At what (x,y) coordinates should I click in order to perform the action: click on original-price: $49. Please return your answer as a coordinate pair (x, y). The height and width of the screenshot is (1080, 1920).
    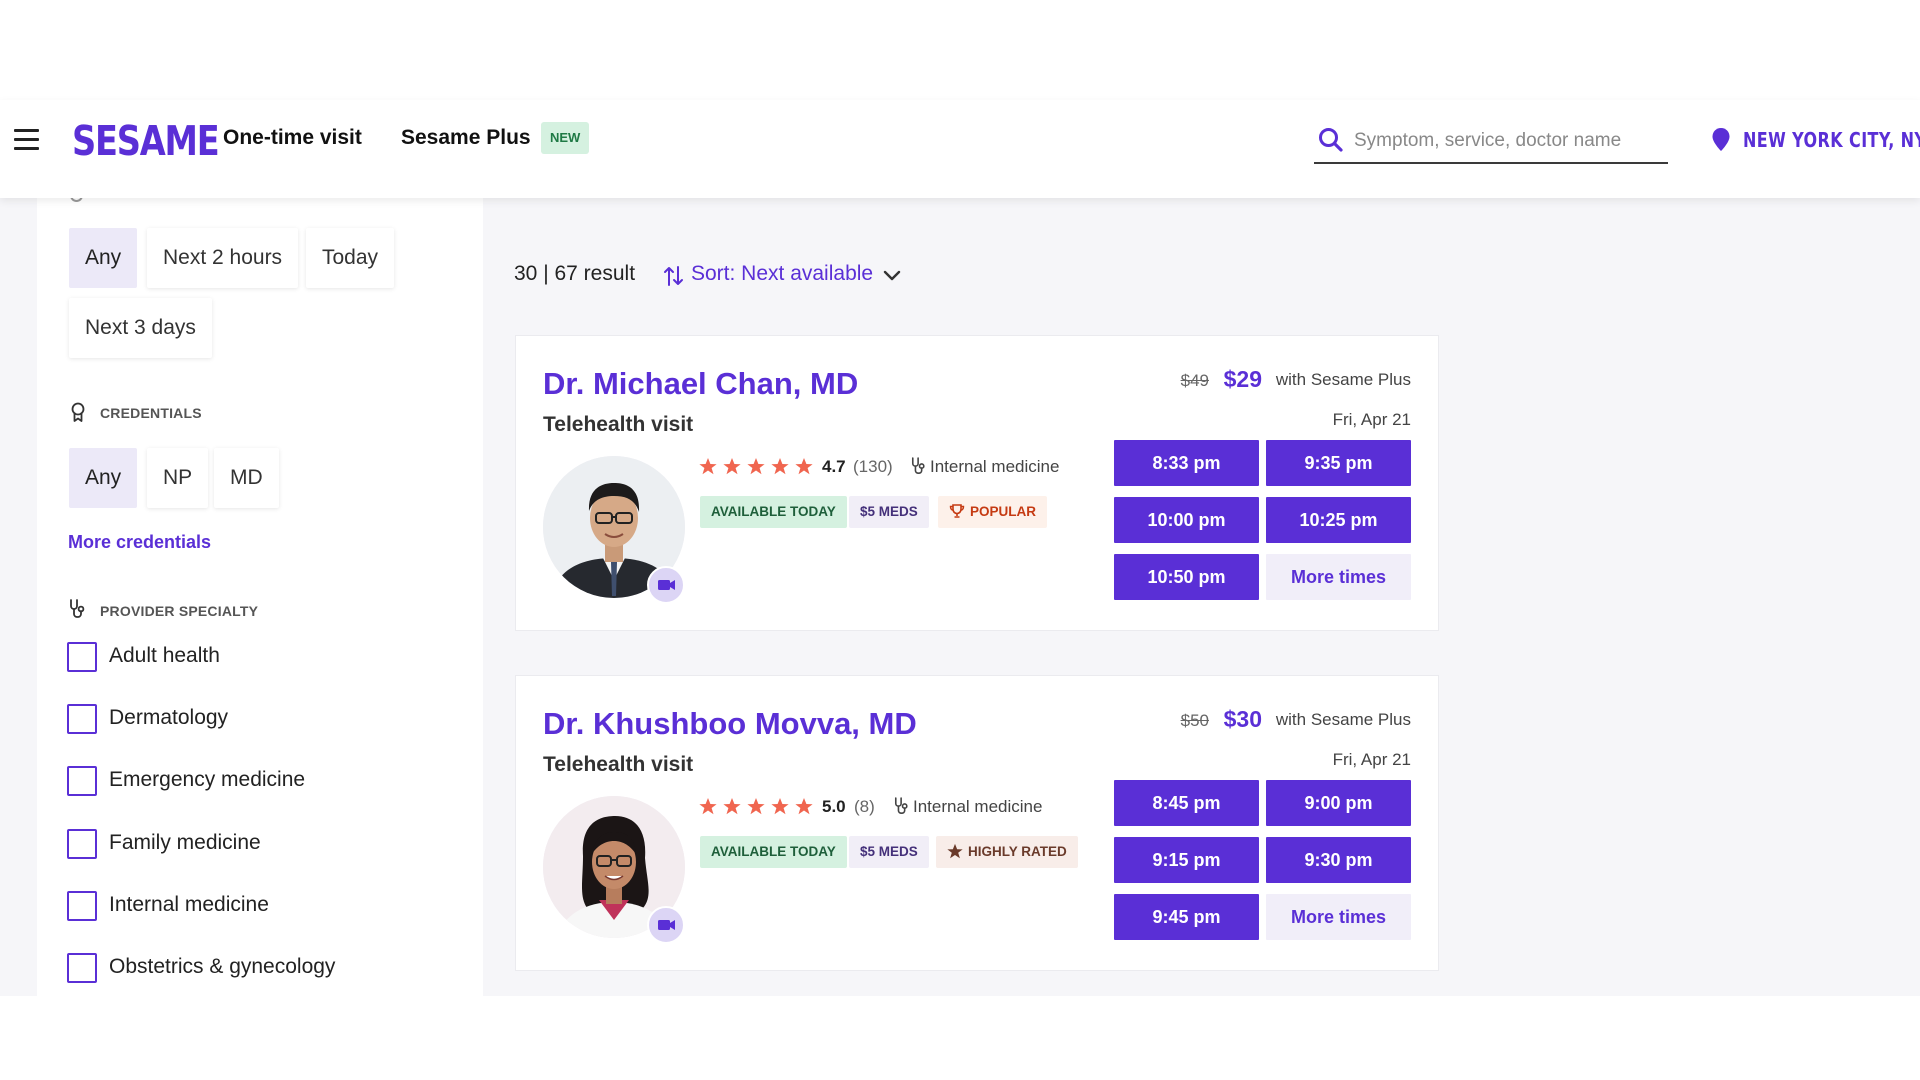
    Looking at the image, I should click on (1194, 380).